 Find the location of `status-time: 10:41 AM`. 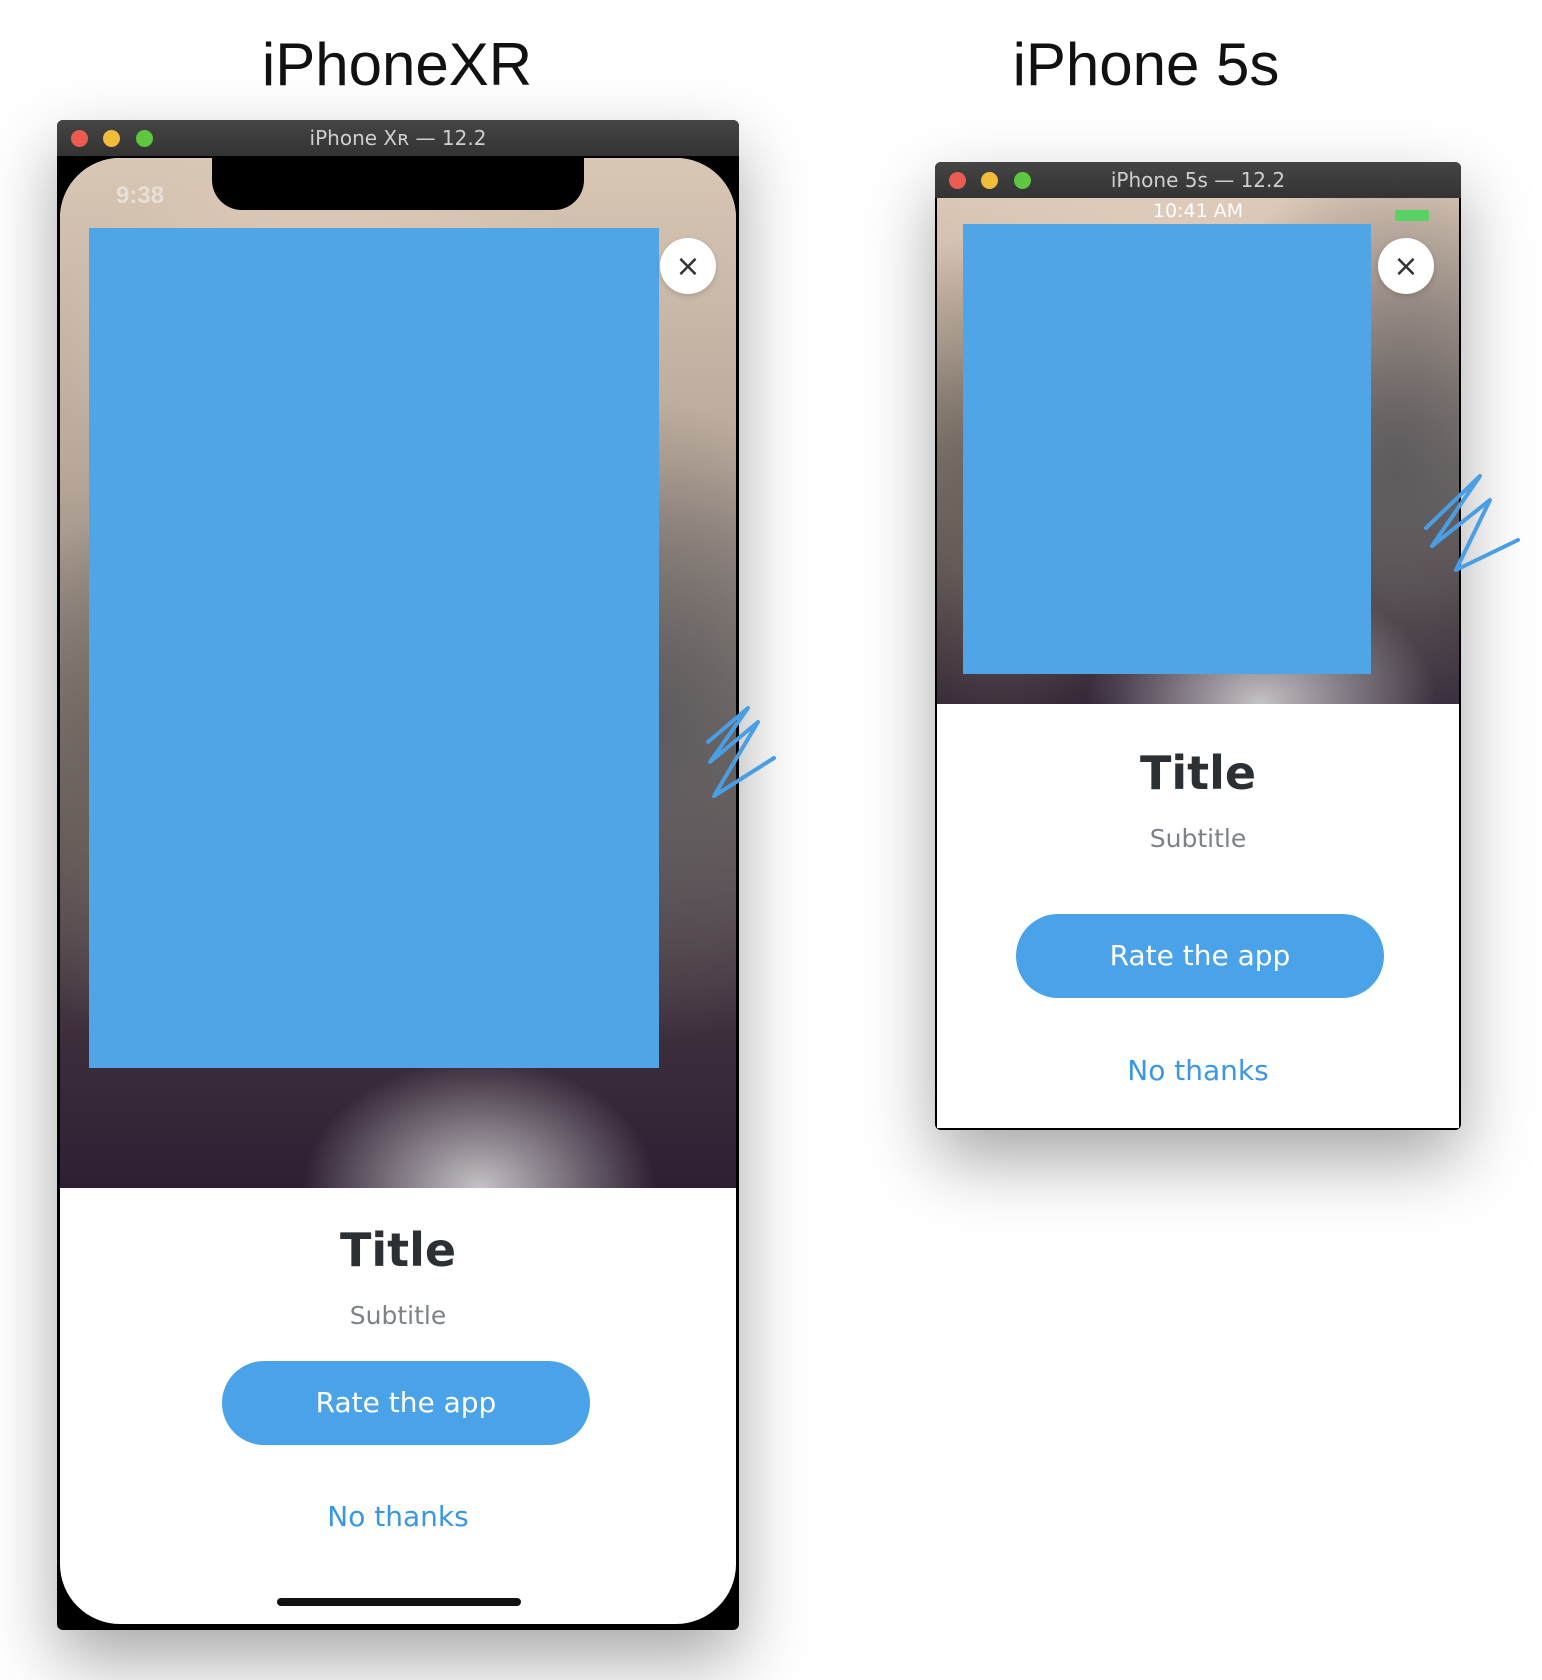

status-time: 10:41 AM is located at coordinates (1198, 211).